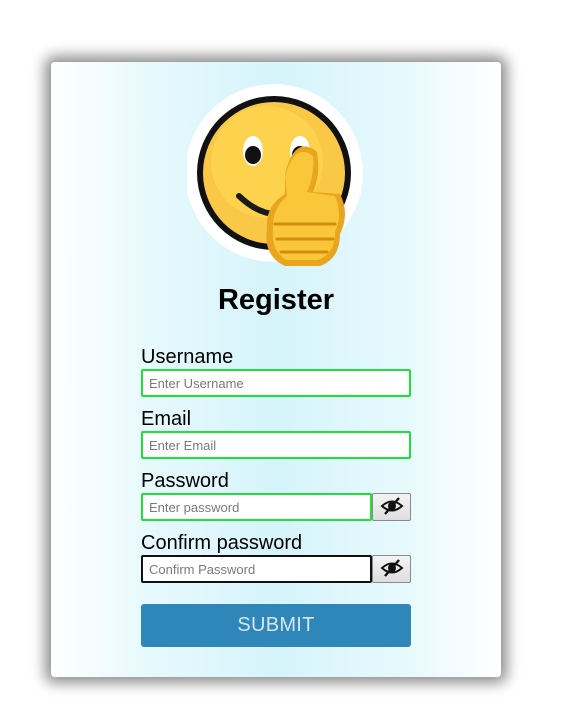 Image resolution: width=569 pixels, height=708 pixels. I want to click on password-input, so click(256, 507).